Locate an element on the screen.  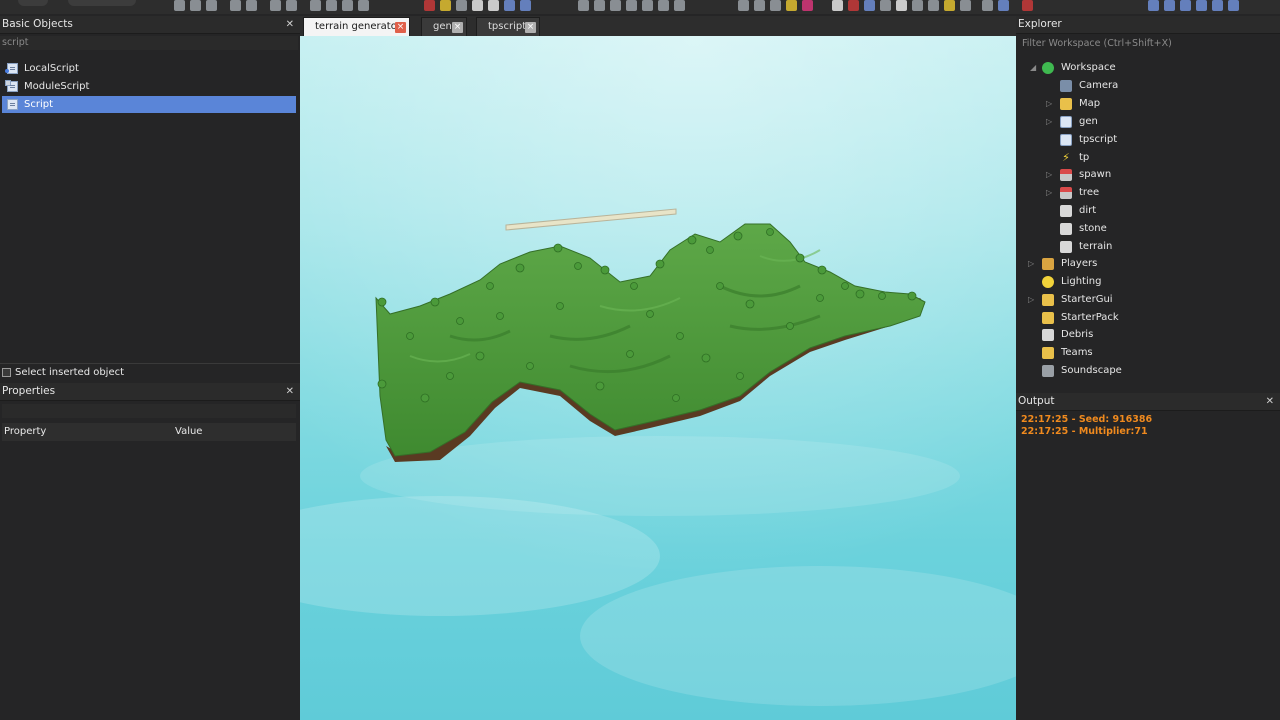
network-icon is located at coordinates (933, 5).